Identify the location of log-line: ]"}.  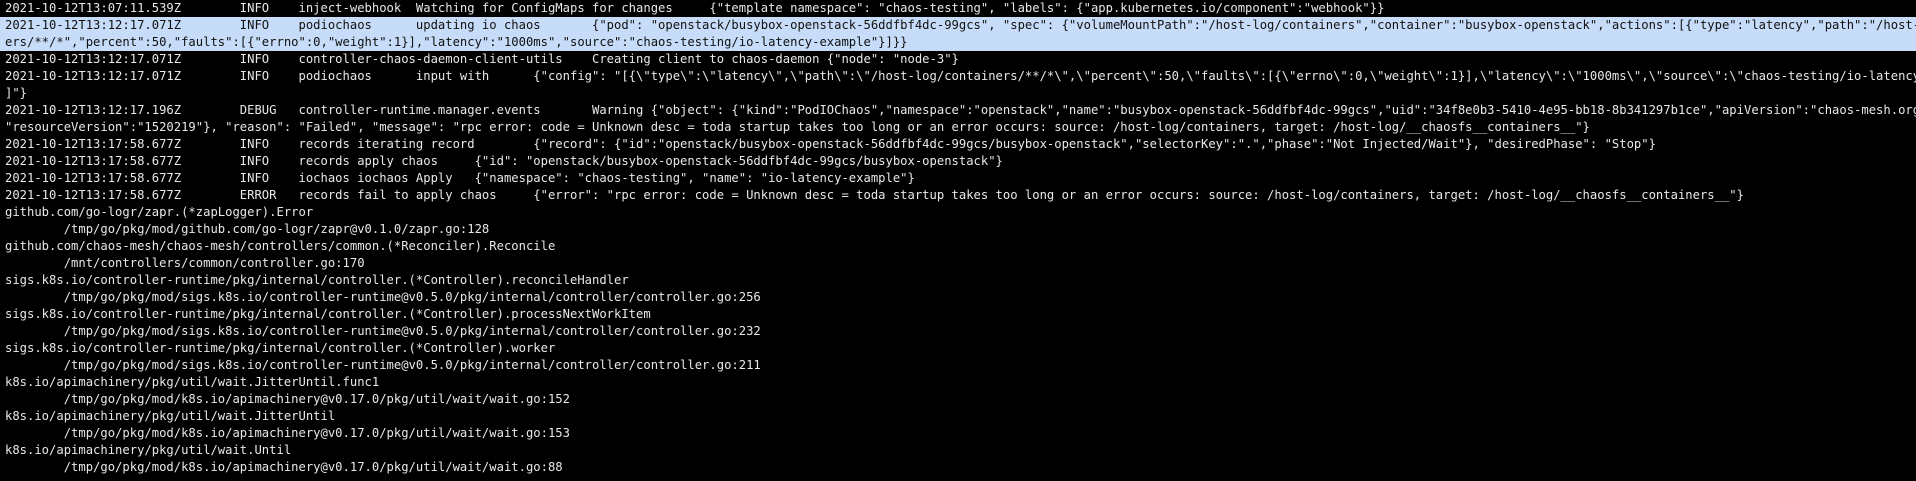
(16, 93).